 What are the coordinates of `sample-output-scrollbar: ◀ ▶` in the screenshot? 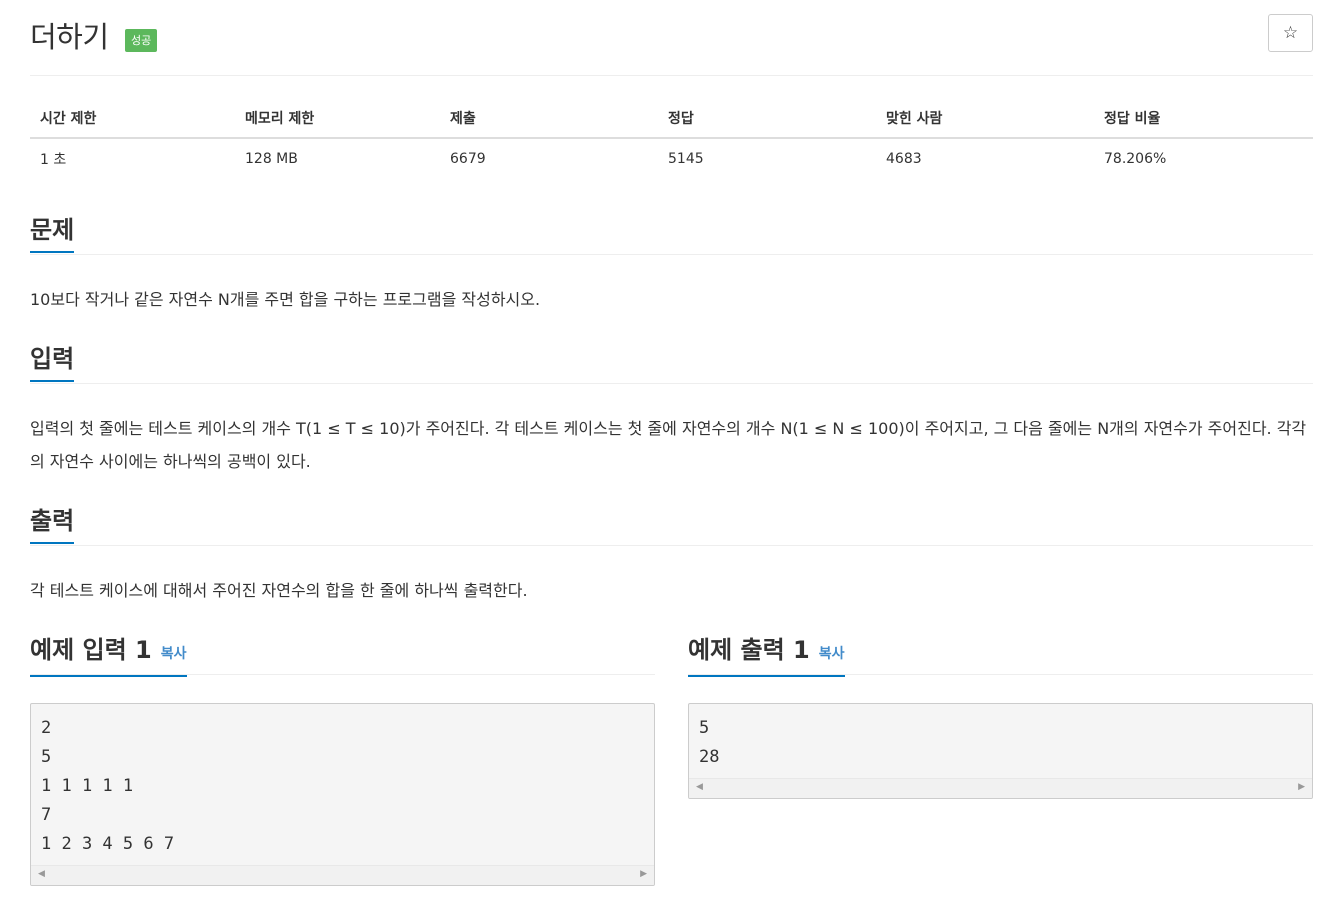 It's located at (1000, 788).